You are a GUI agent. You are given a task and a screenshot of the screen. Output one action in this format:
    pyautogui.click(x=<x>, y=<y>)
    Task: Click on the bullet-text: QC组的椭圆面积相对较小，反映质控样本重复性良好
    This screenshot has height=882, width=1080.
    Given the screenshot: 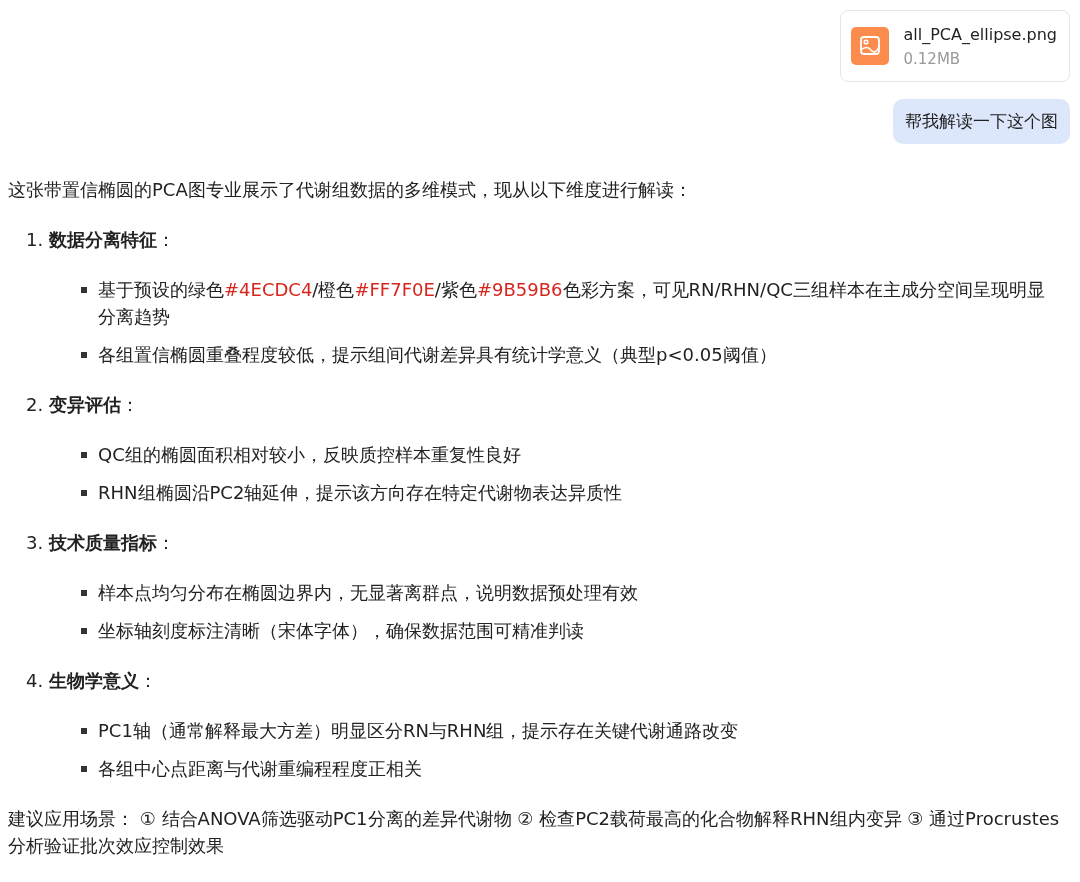 What is the action you would take?
    pyautogui.click(x=309, y=455)
    